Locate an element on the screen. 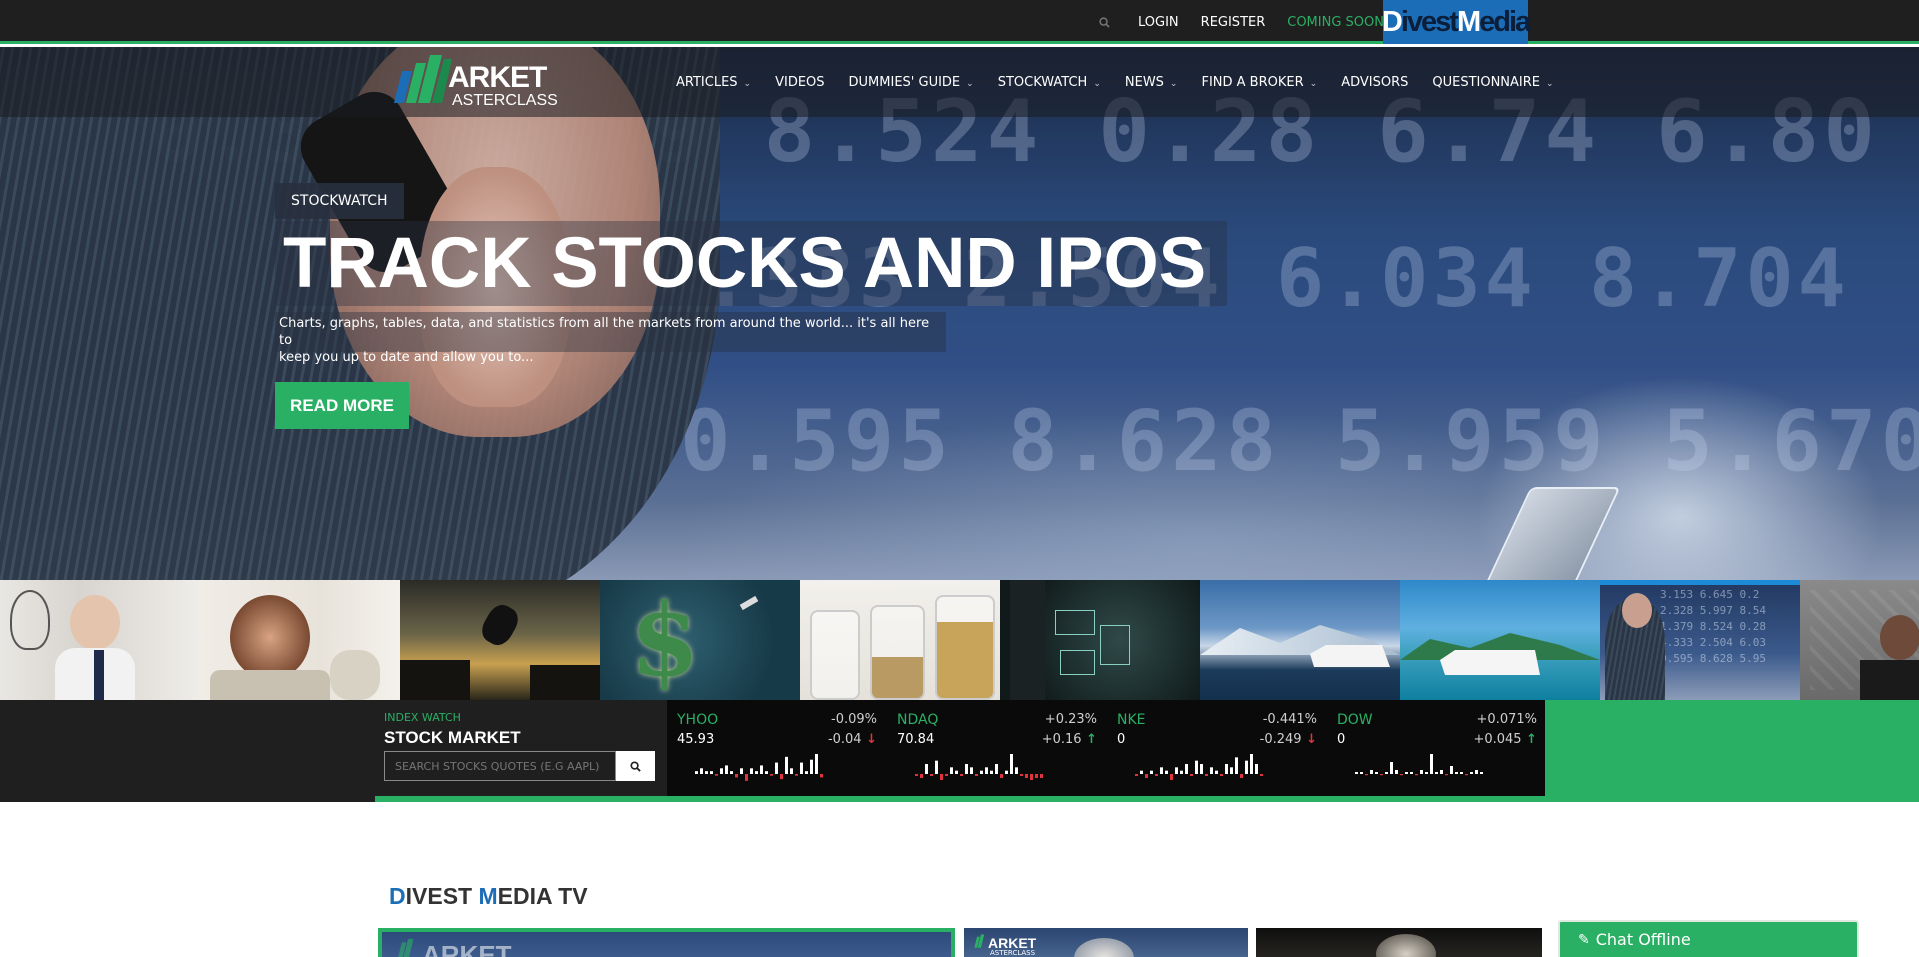  hero-bg-numbers-3: 0.595 8.628 5.959 5.670 is located at coordinates (1299, 441).